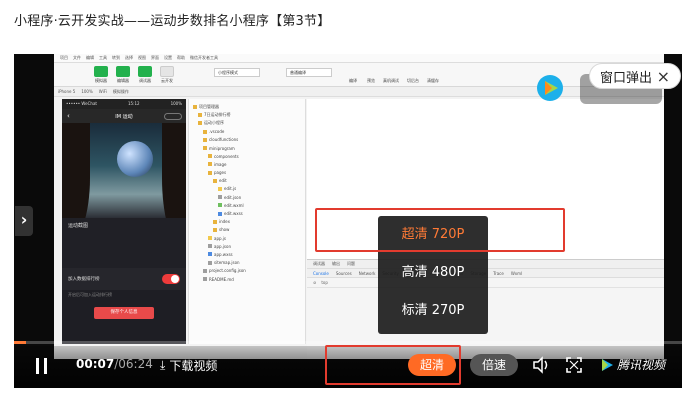  Describe the element at coordinates (433, 311) in the screenshot. I see `quality-option-270p: 标清 270P` at that location.